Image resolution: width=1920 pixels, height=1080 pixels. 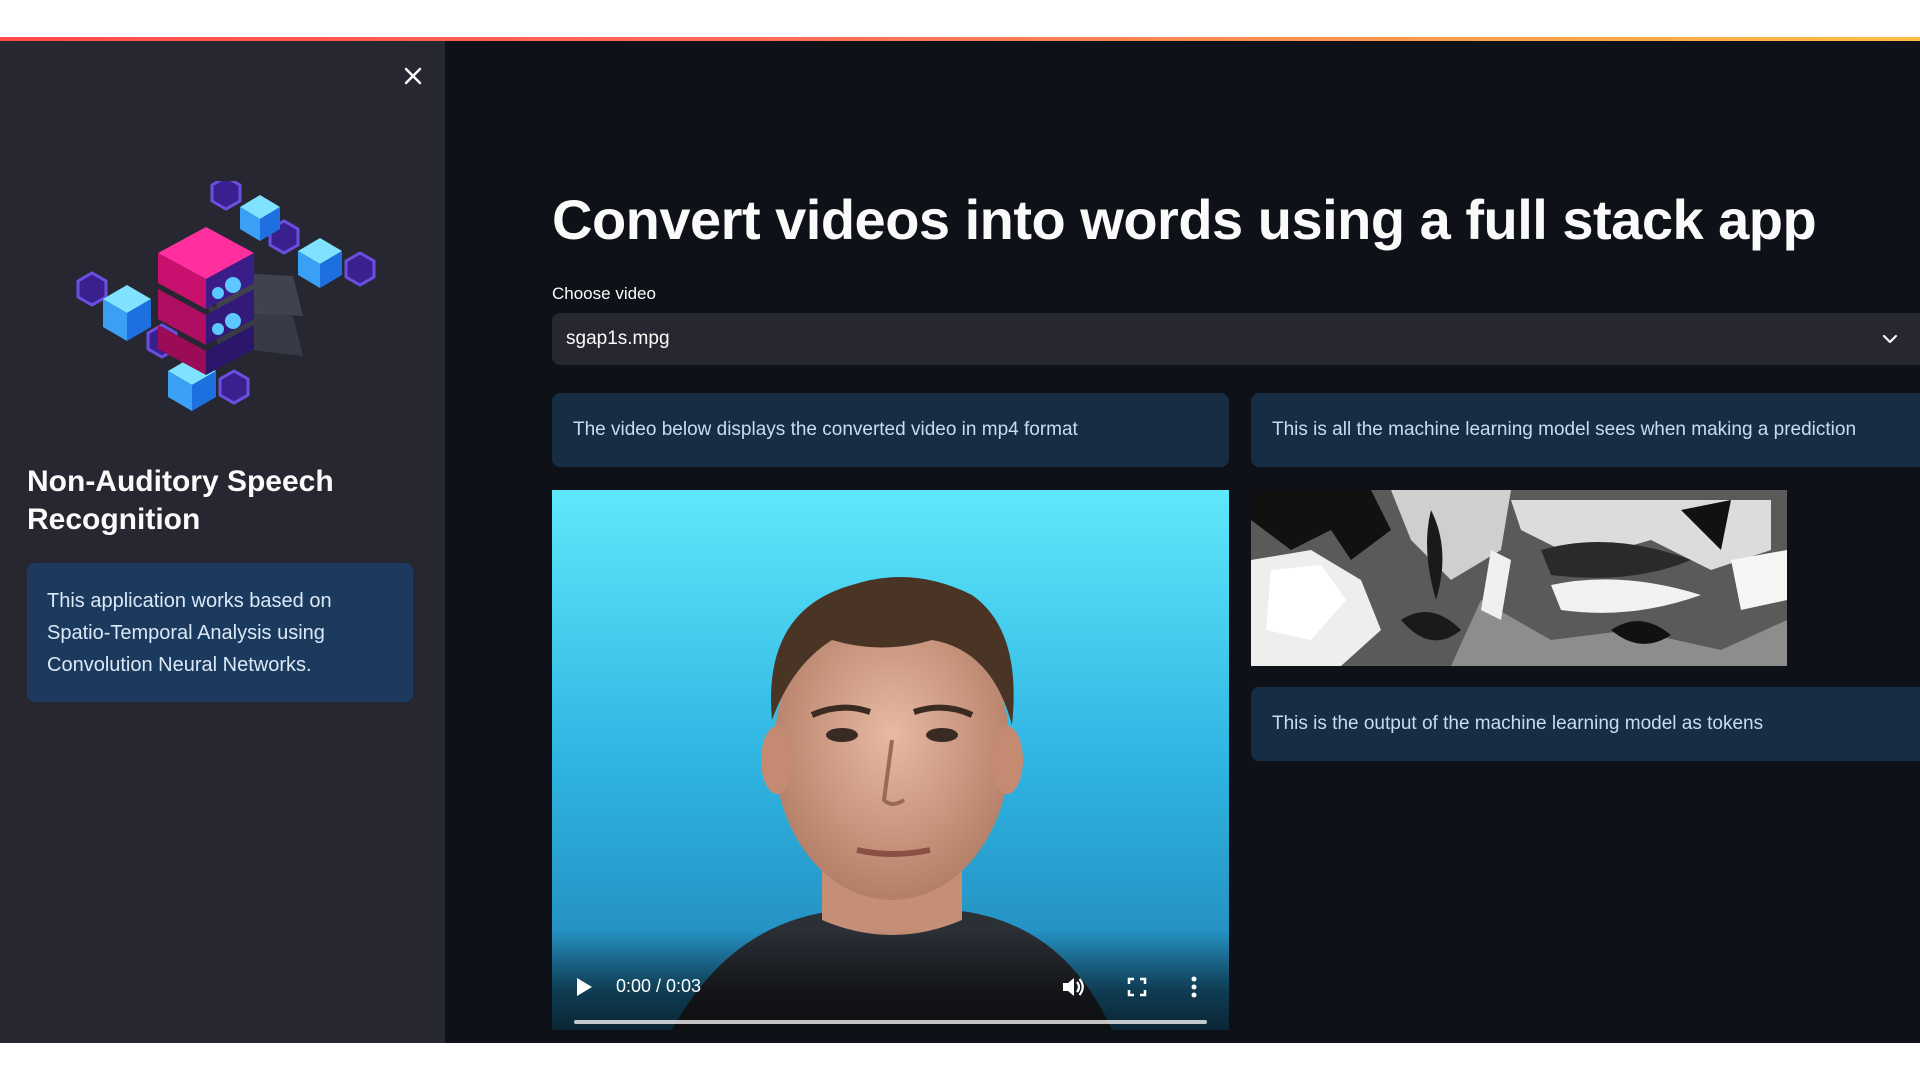 I want to click on video-time-display: 0:00 / 0:03, so click(x=659, y=986).